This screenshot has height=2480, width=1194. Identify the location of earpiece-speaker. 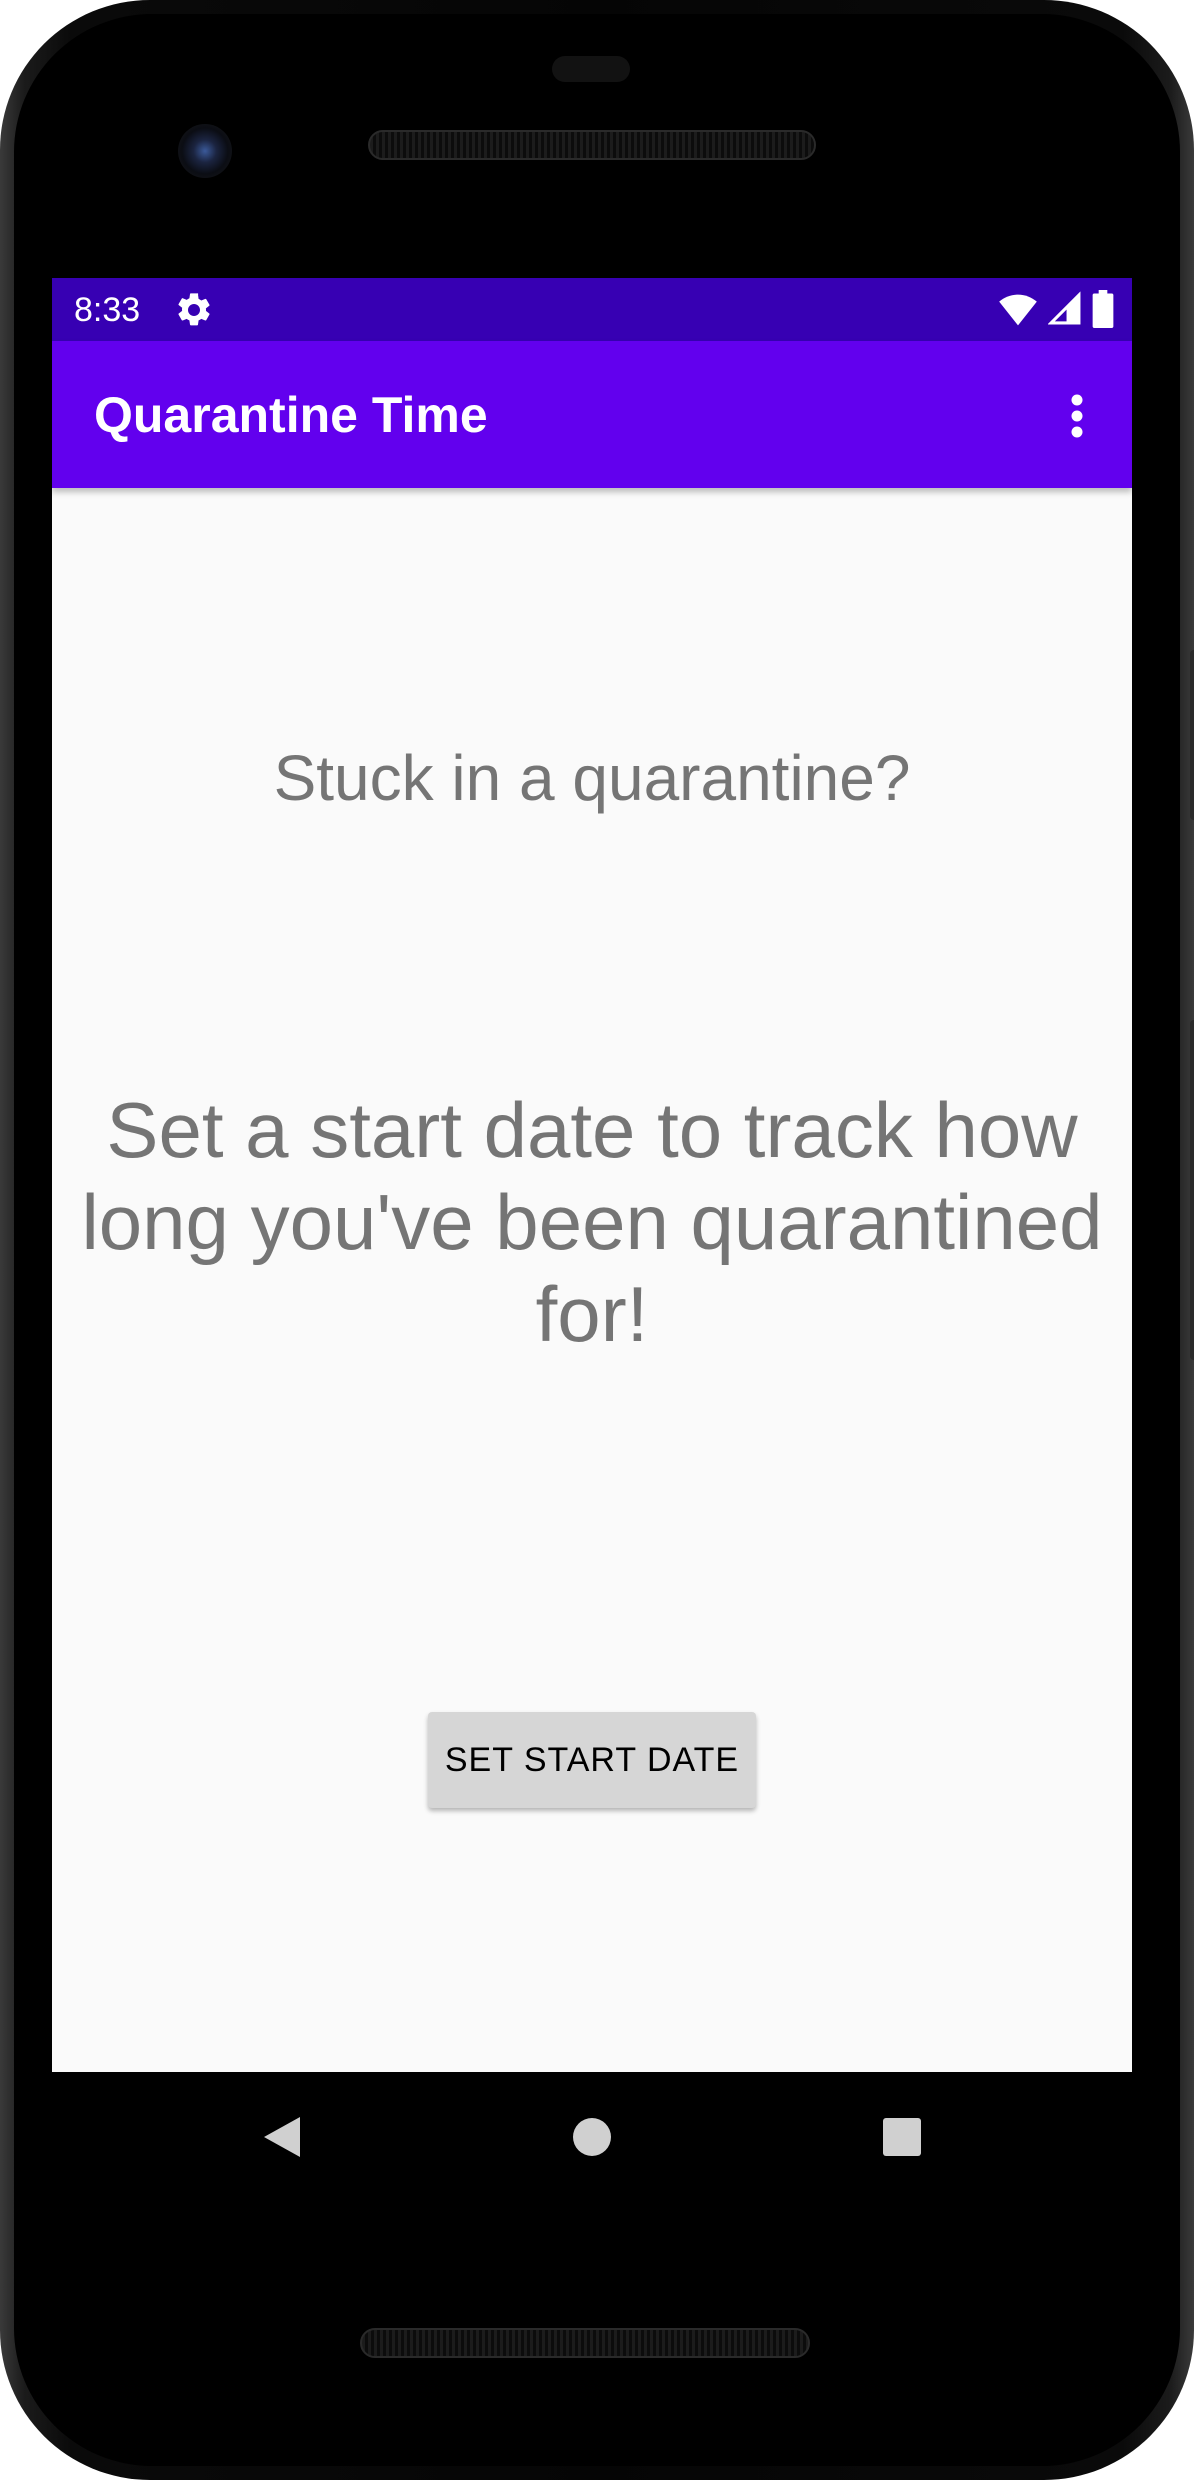
(592, 145).